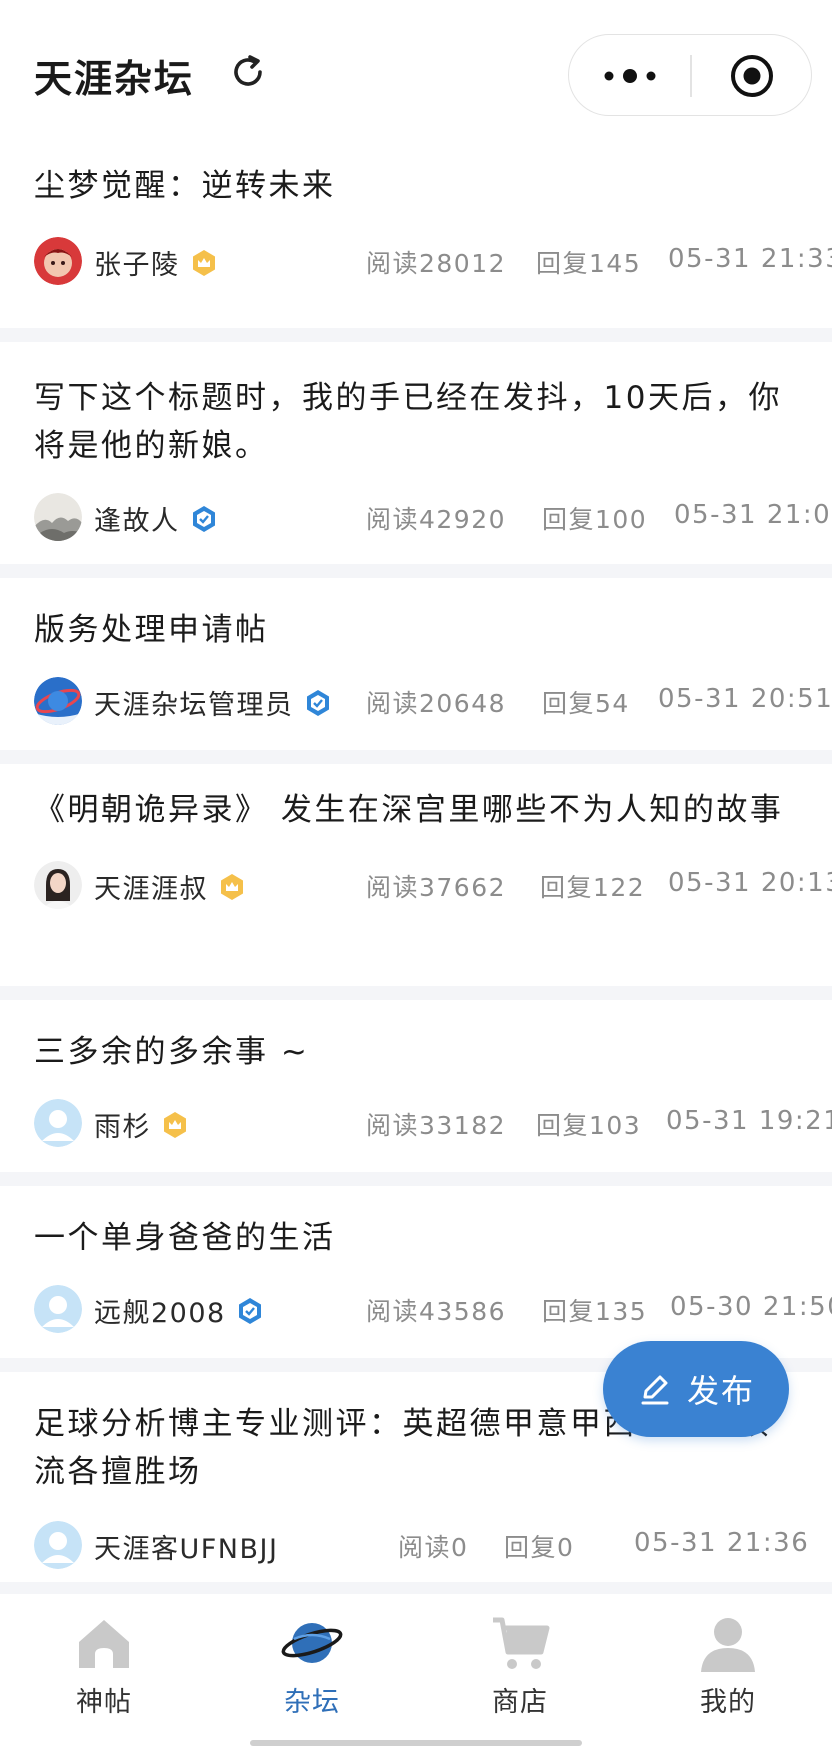 Image resolution: width=832 pixels, height=1748 pixels. Describe the element at coordinates (539, 1547) in the screenshot. I see `reply-count: 回复0` at that location.